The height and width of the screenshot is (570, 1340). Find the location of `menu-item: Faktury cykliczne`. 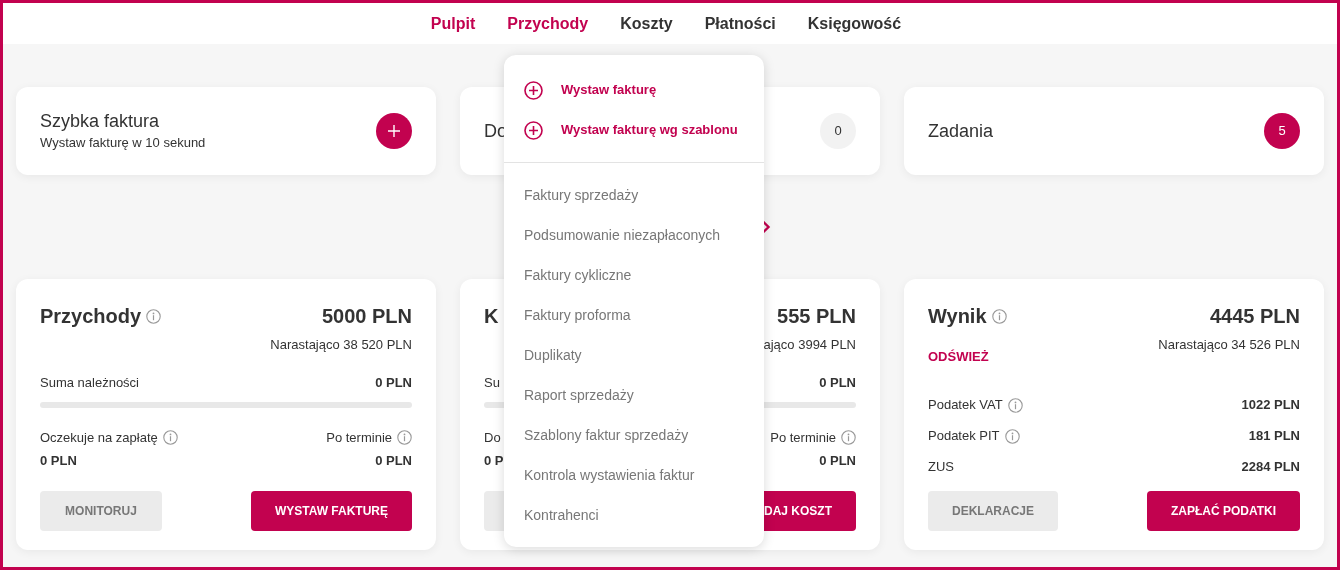

menu-item: Faktury cykliczne is located at coordinates (634, 275).